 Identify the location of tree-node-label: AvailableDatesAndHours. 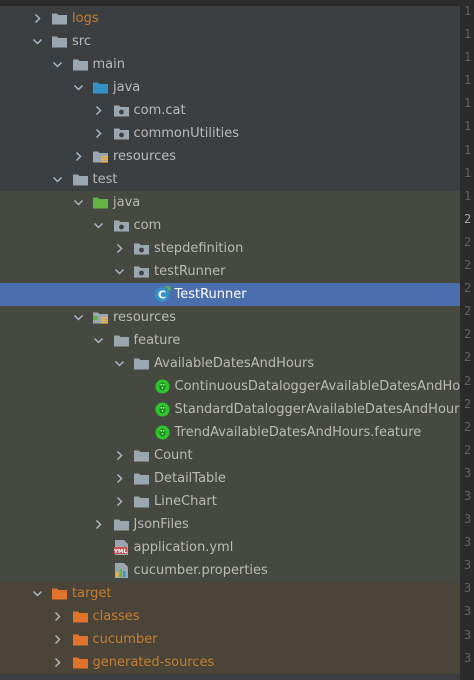
(234, 363).